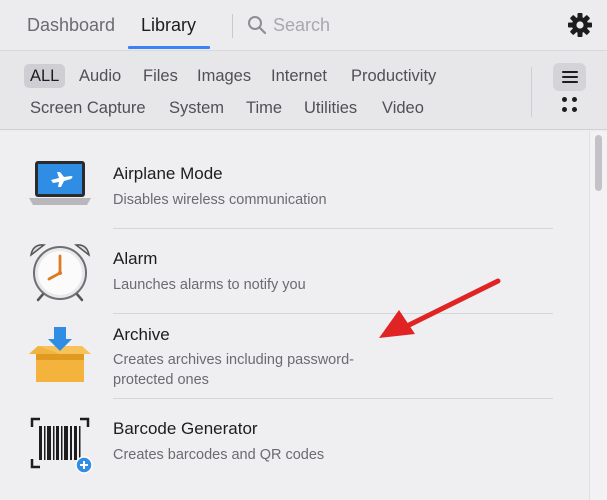 The height and width of the screenshot is (500, 607). What do you see at coordinates (61, 445) in the screenshot?
I see `barcode-icon` at bounding box center [61, 445].